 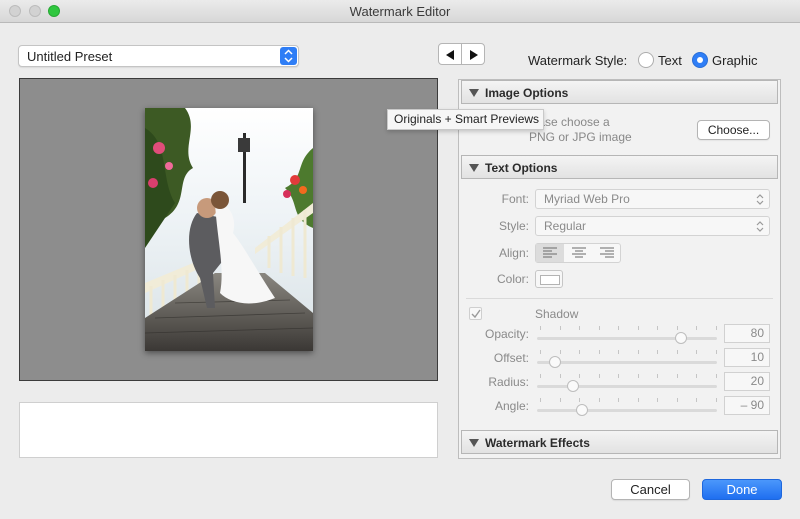 I want to click on align-segmented-control, so click(x=578, y=253).